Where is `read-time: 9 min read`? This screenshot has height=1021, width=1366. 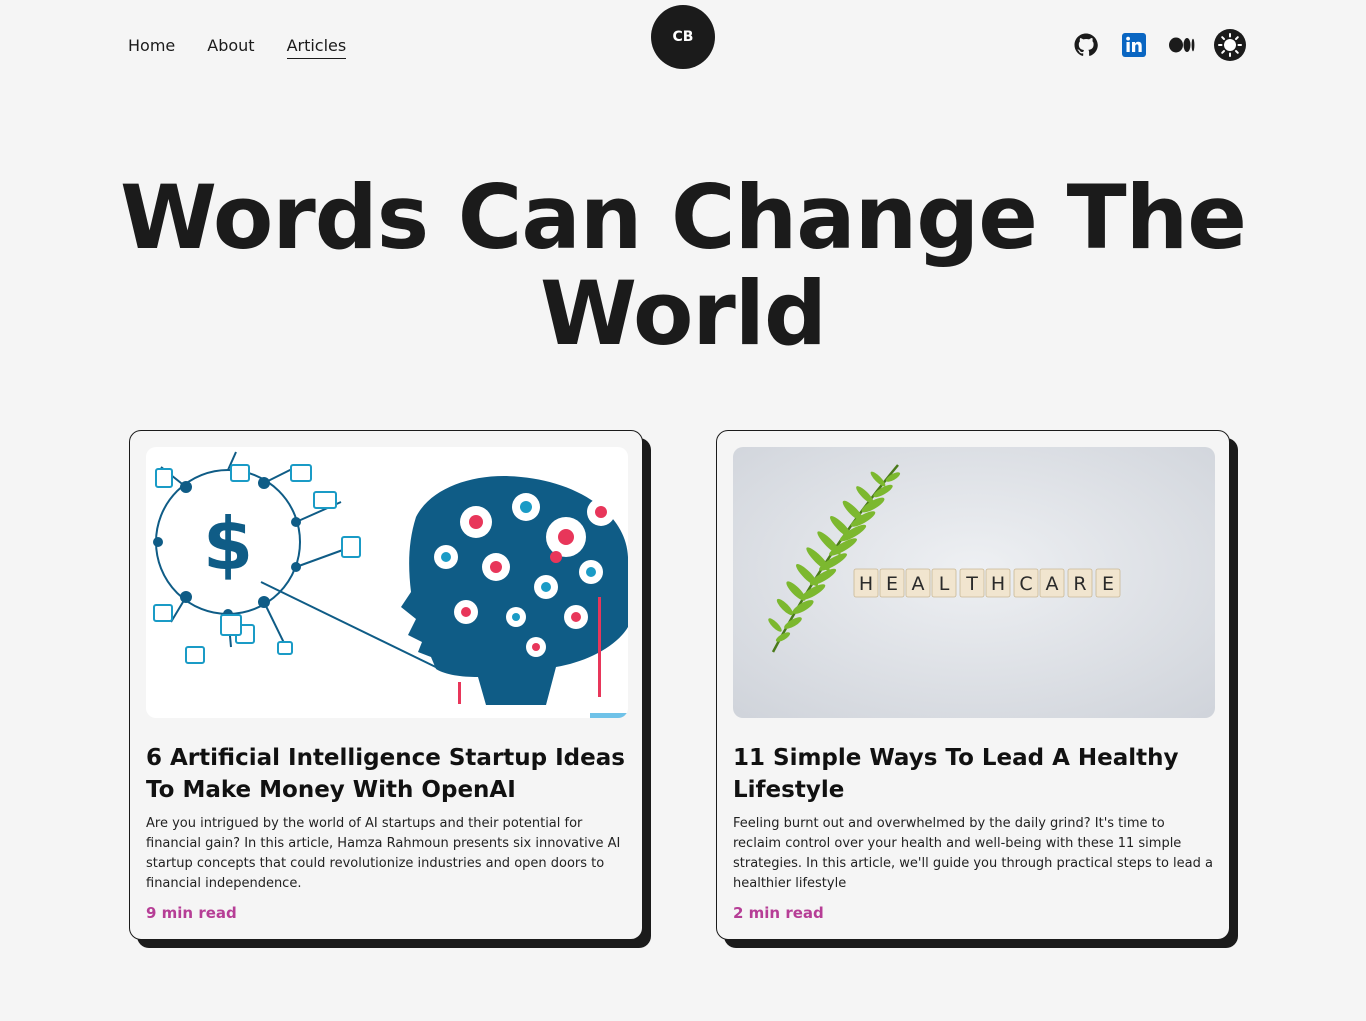 read-time: 9 min read is located at coordinates (191, 913).